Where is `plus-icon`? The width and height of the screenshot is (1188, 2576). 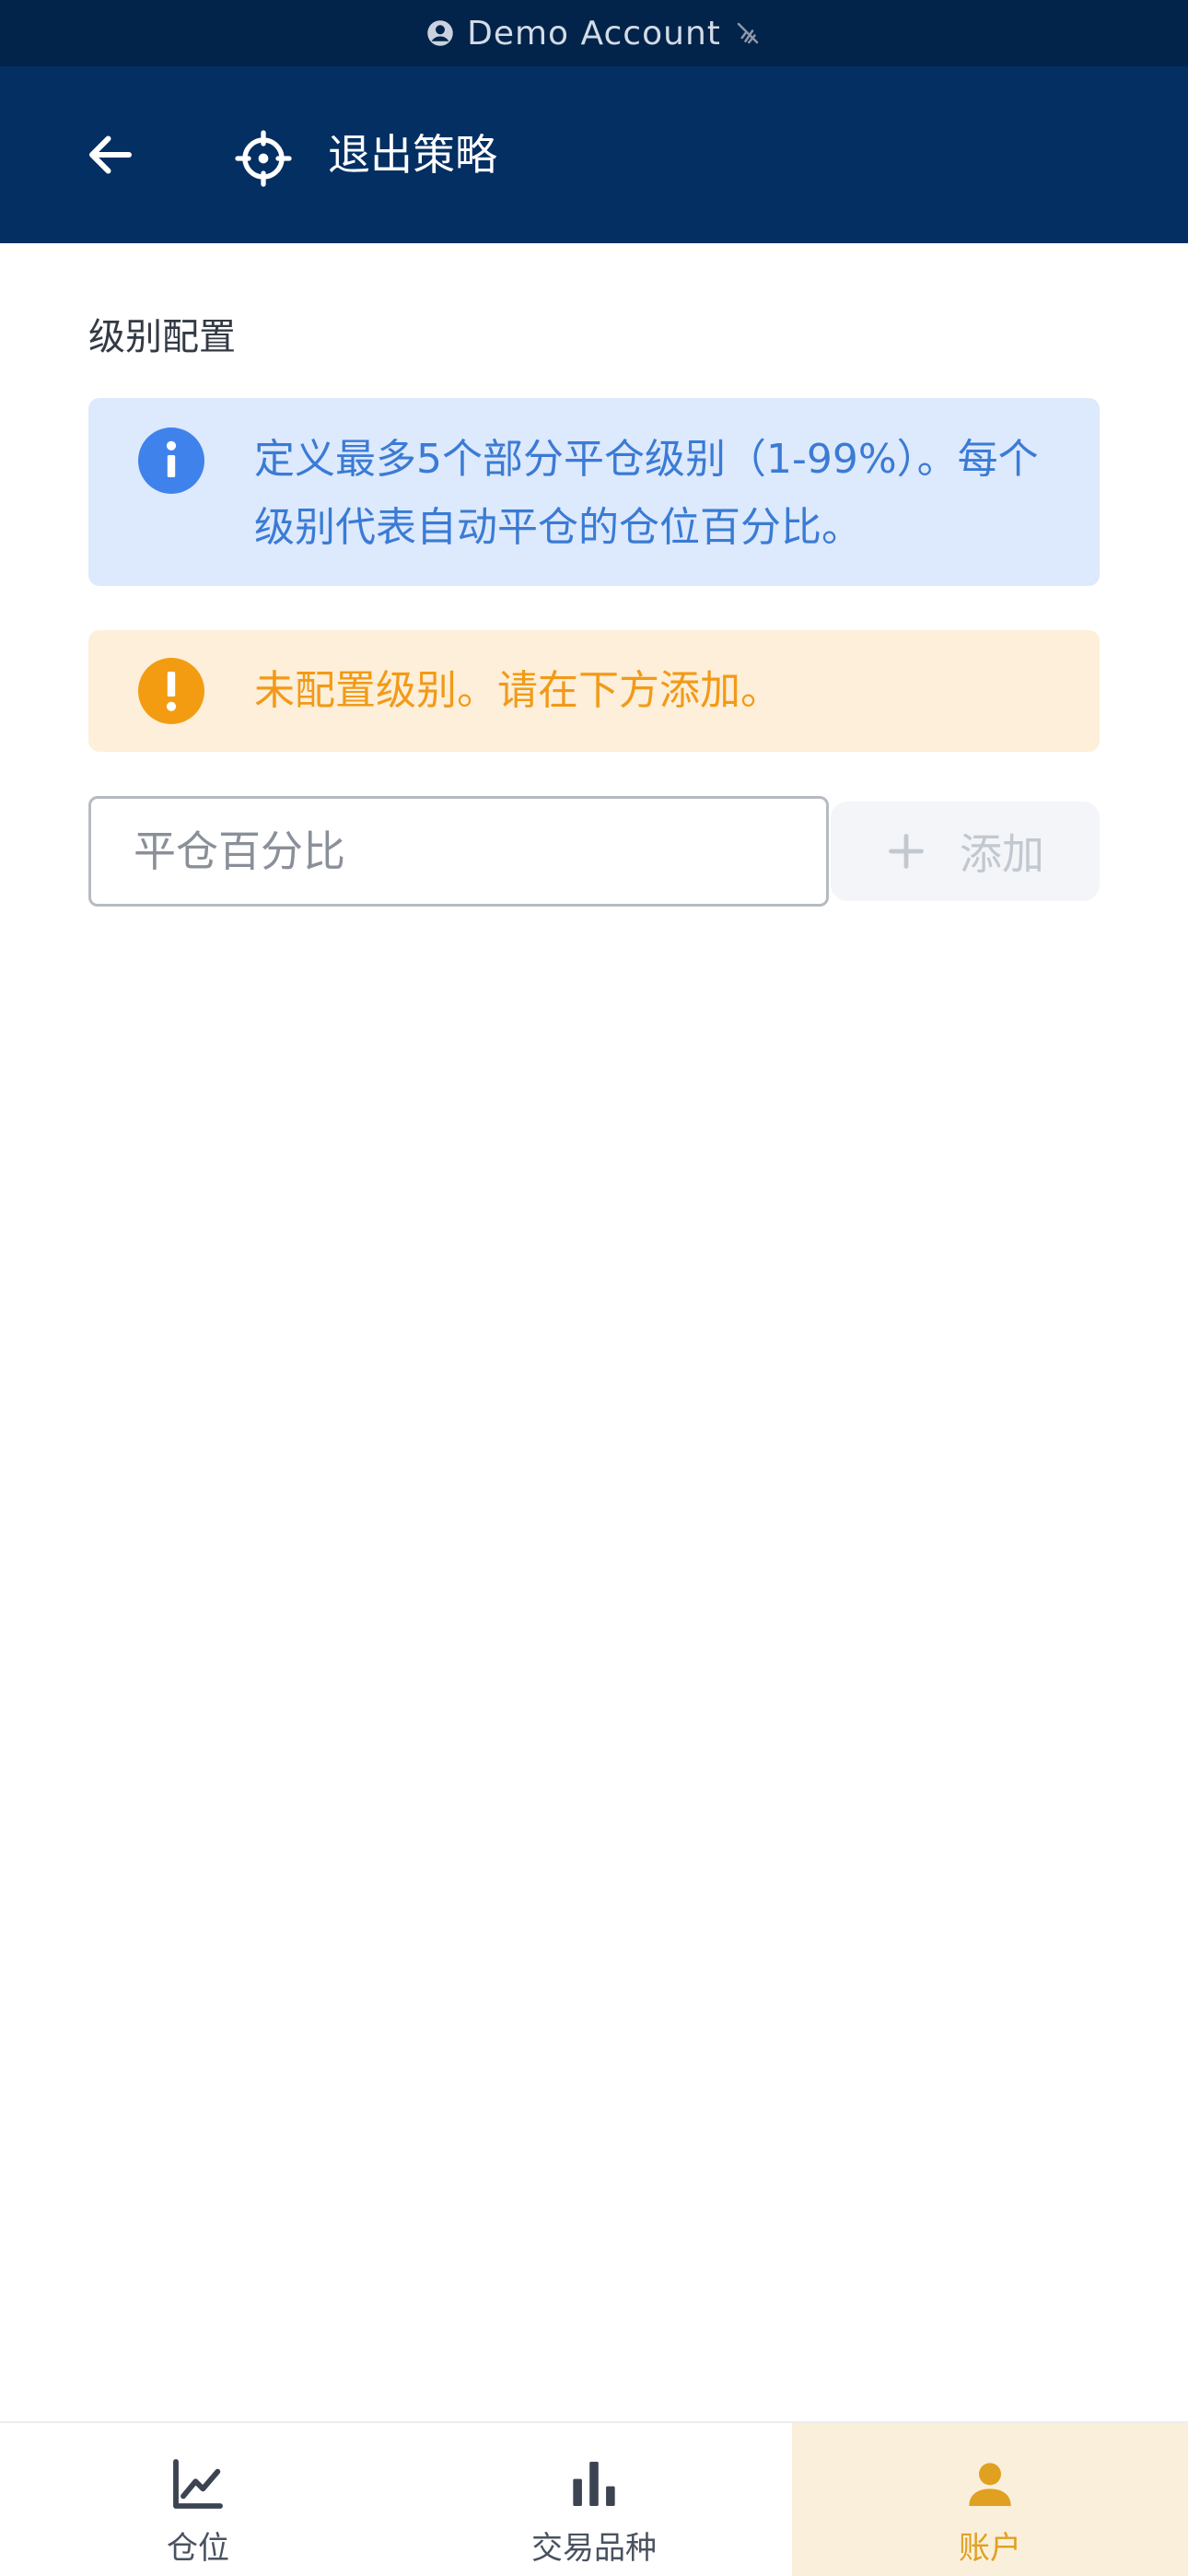 plus-icon is located at coordinates (906, 851).